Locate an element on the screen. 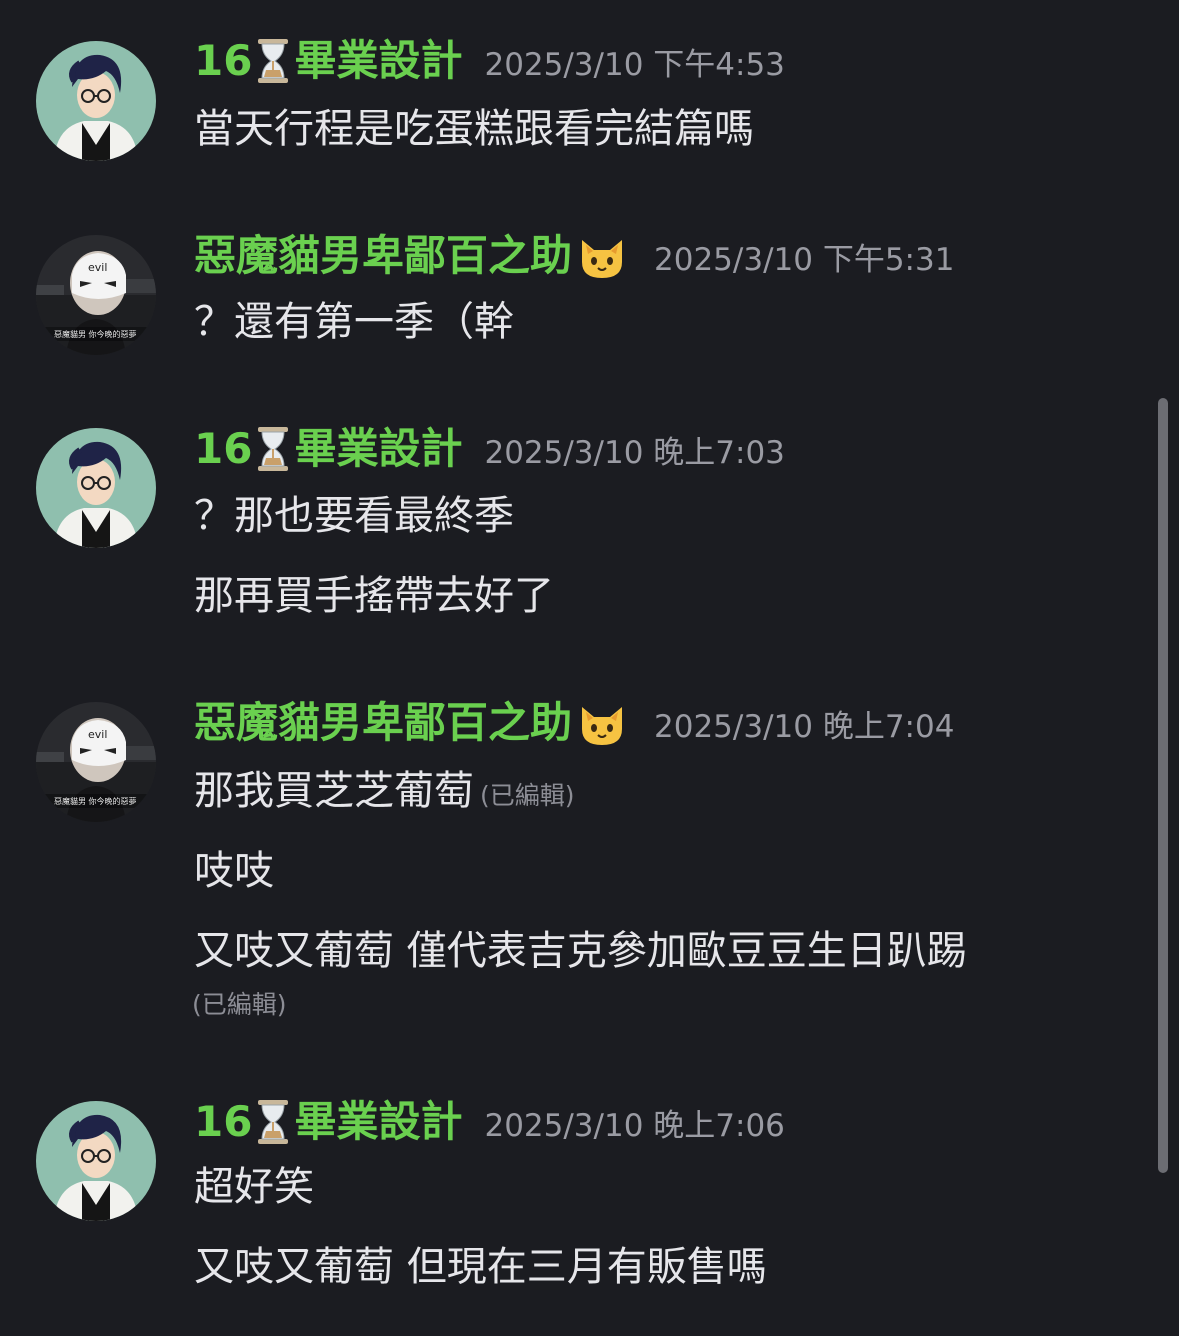  message-header: 16 畢業設計 2025/3/10 下午4:53 is located at coordinates (489, 63).